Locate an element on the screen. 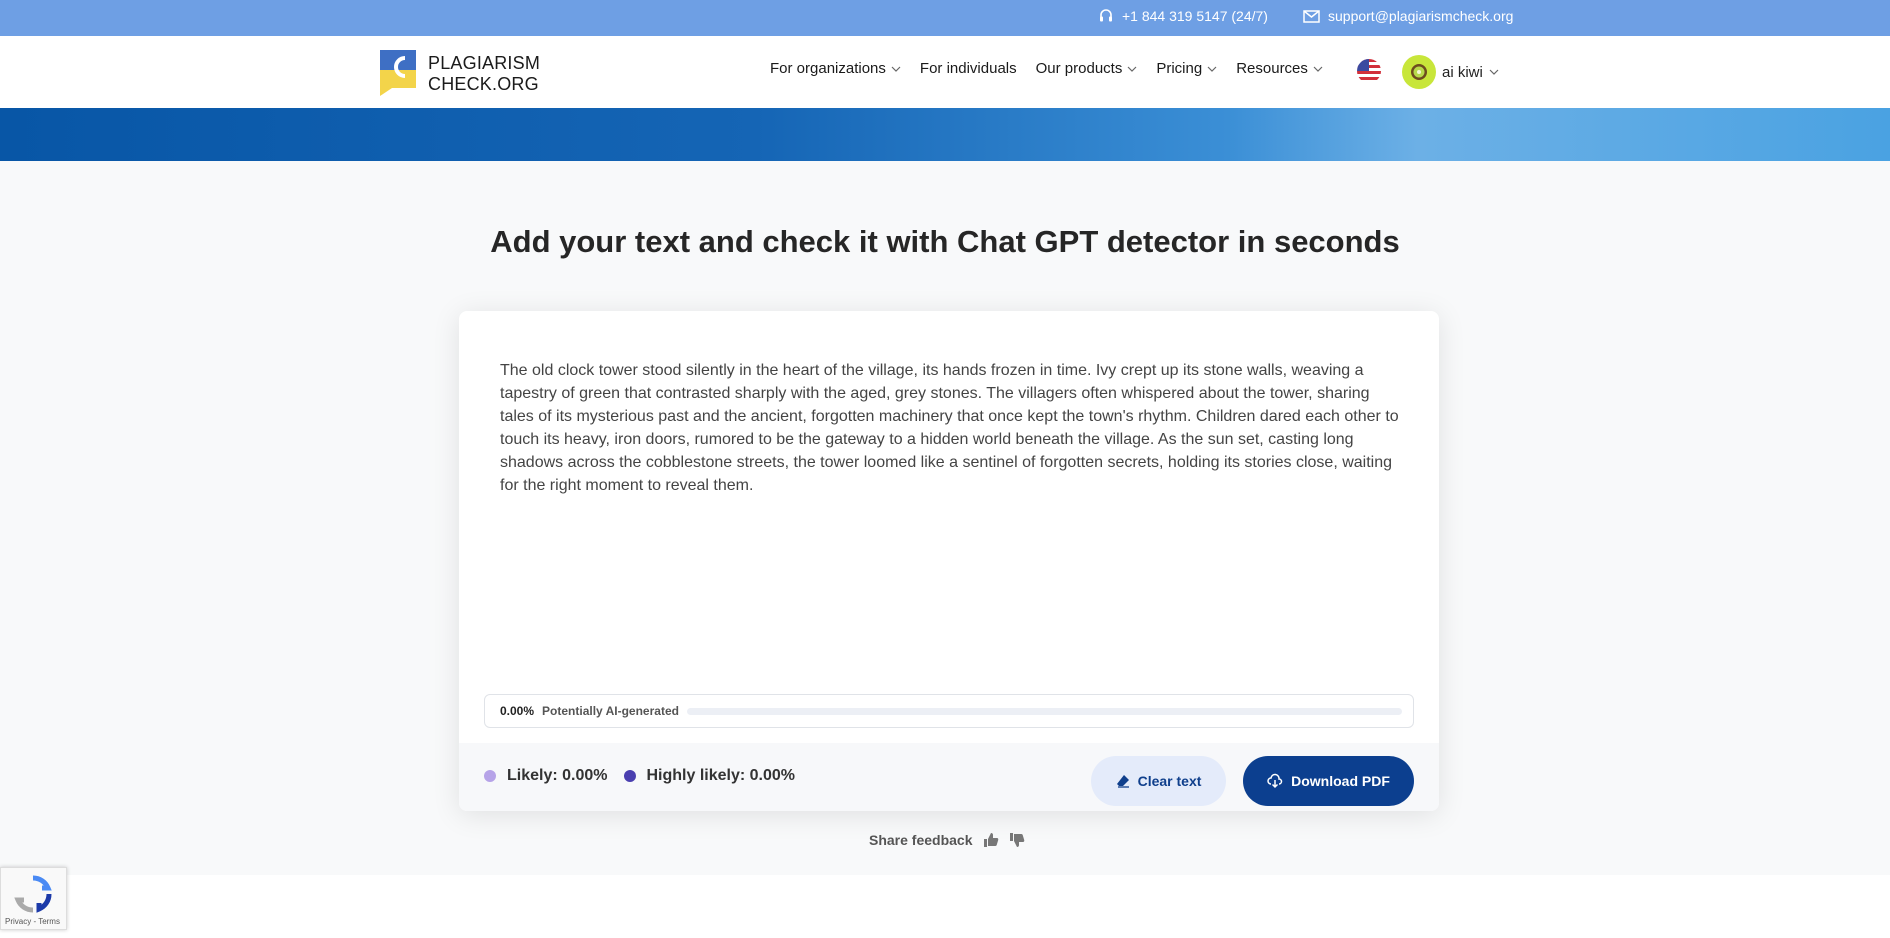  download-pdf-label: Download PDF is located at coordinates (1340, 781).